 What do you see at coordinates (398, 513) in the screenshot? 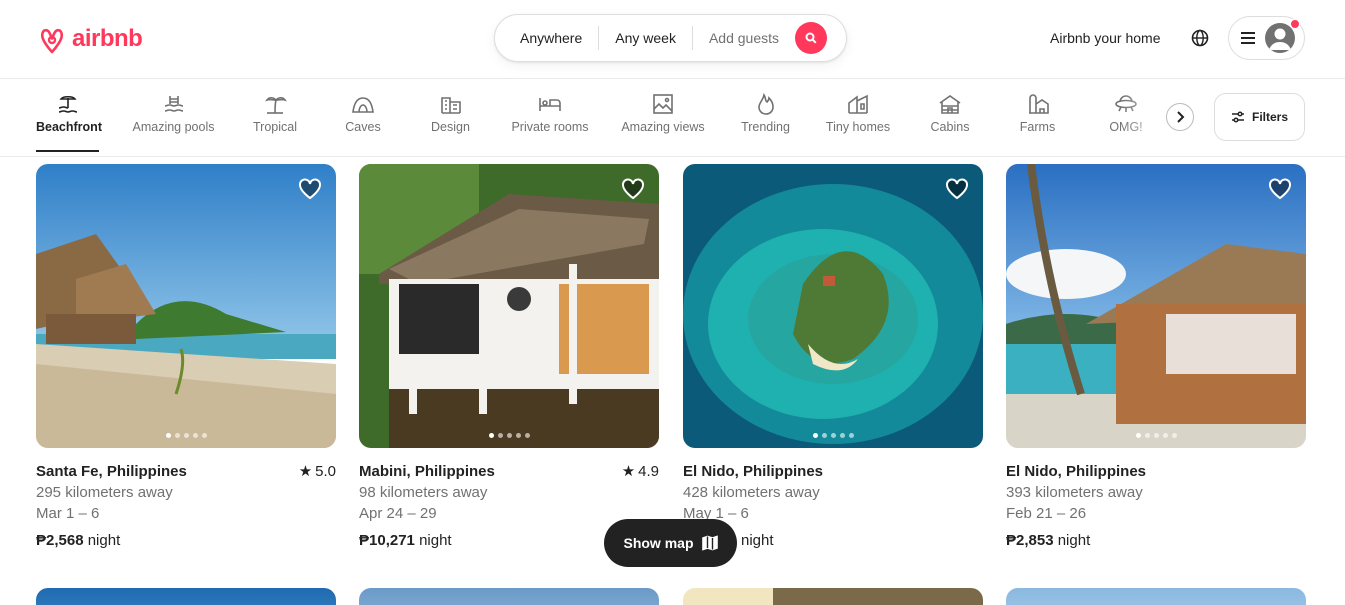
I see `listing-dates: Apr 24 – 29` at bounding box center [398, 513].